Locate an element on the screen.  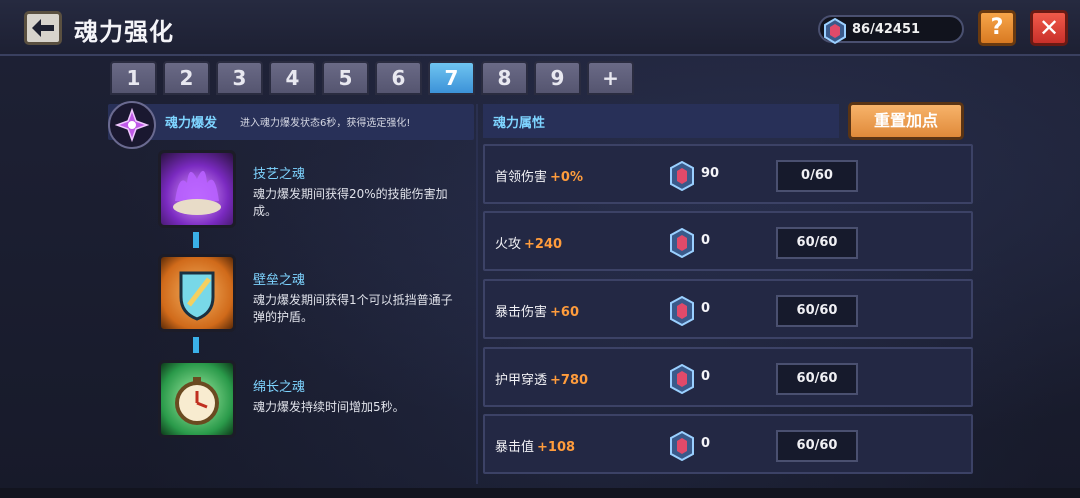
currency-amount: 86/42451 is located at coordinates (886, 29).